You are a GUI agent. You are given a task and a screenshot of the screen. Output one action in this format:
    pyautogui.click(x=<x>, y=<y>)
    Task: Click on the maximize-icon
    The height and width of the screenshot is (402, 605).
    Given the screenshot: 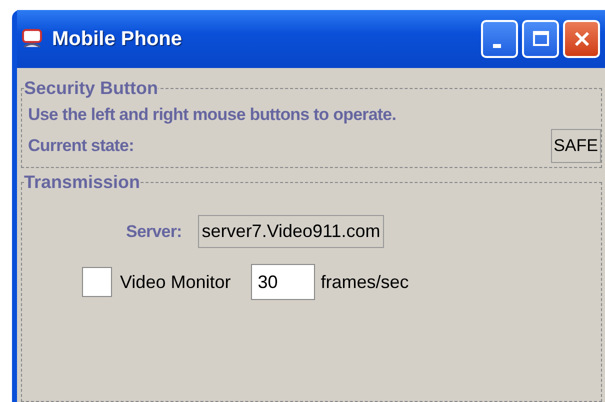 What is the action you would take?
    pyautogui.click(x=540, y=39)
    